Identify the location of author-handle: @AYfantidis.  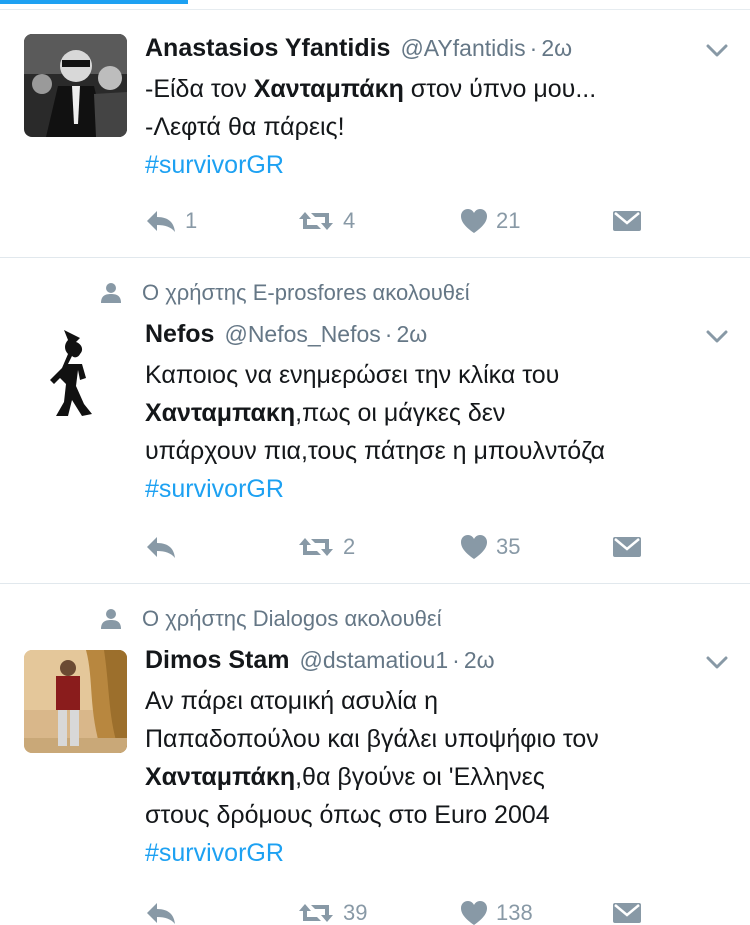
(462, 48).